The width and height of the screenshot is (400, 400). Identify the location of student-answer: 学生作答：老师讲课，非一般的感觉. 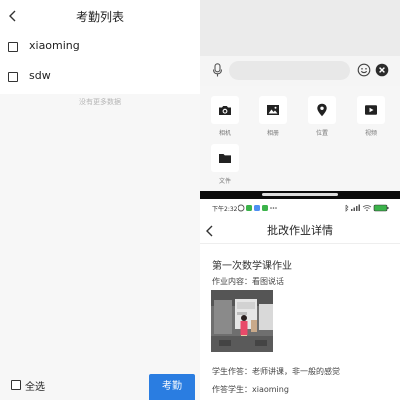
(276, 371).